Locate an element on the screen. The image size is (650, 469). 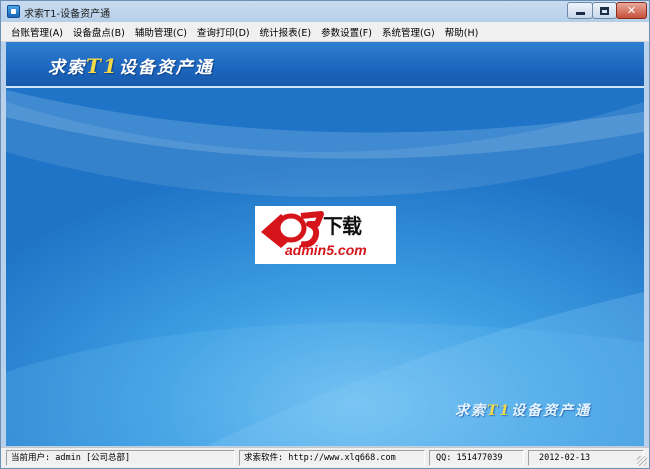
status-current-user: 当前用户: admin [公司总部] is located at coordinates (120, 458).